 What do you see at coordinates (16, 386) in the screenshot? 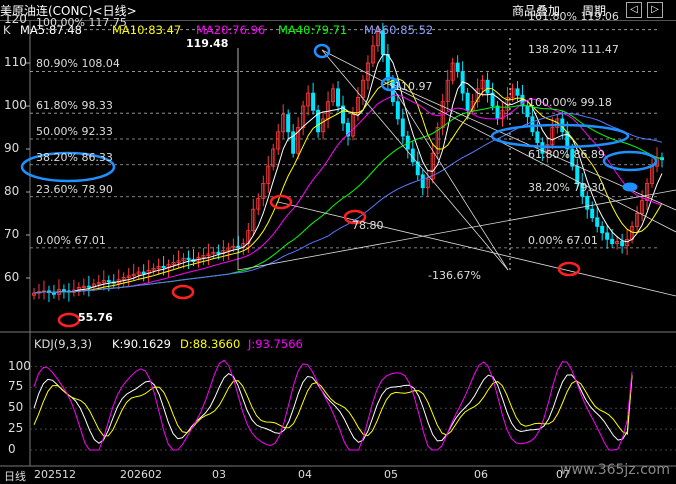
I see `kdj-tick-label: 75` at bounding box center [16, 386].